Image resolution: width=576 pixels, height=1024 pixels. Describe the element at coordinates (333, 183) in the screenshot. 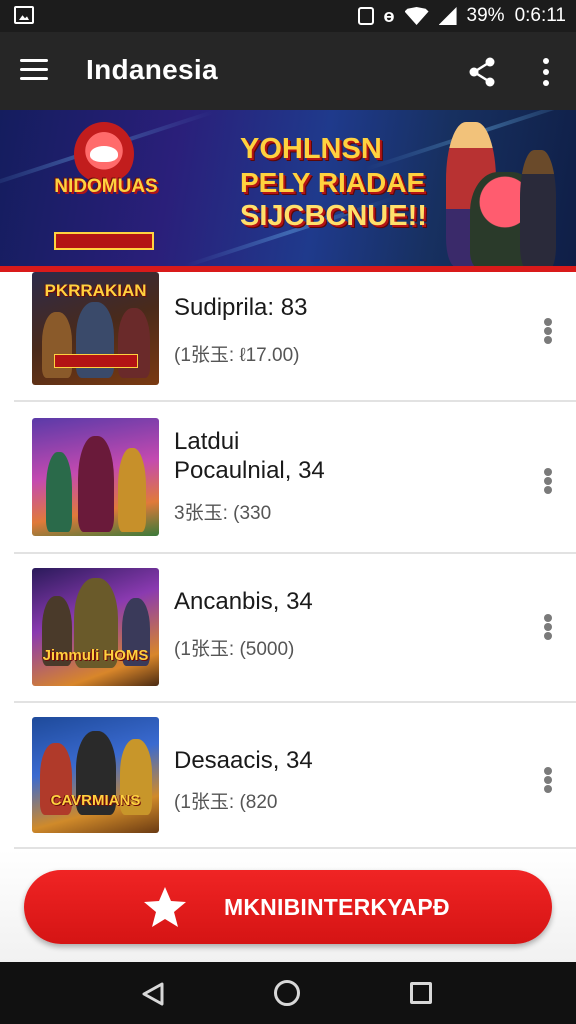

I see `banner-headline-line: PELY RIADAE` at that location.